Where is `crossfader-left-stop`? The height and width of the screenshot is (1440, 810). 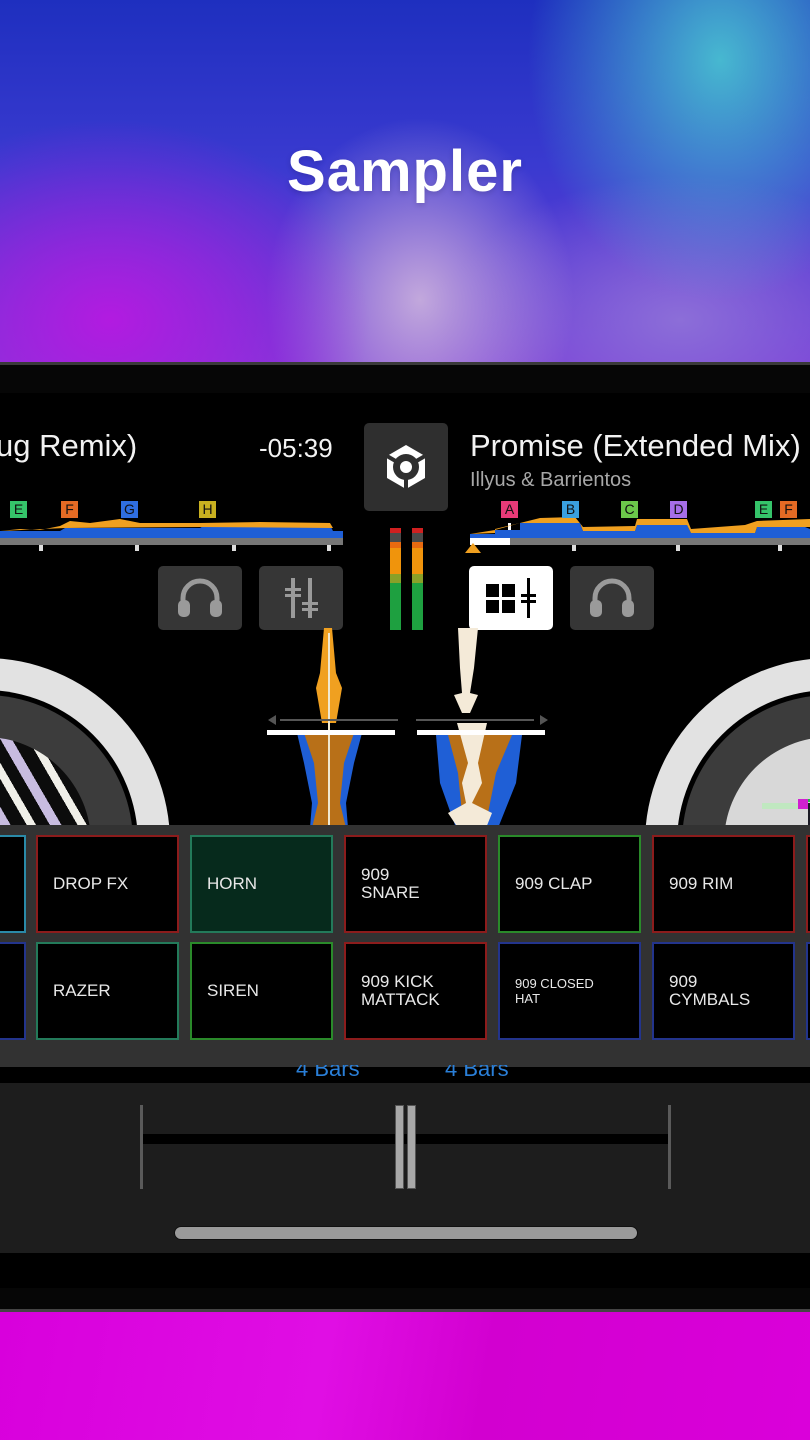
crossfader-left-stop is located at coordinates (141, 1147).